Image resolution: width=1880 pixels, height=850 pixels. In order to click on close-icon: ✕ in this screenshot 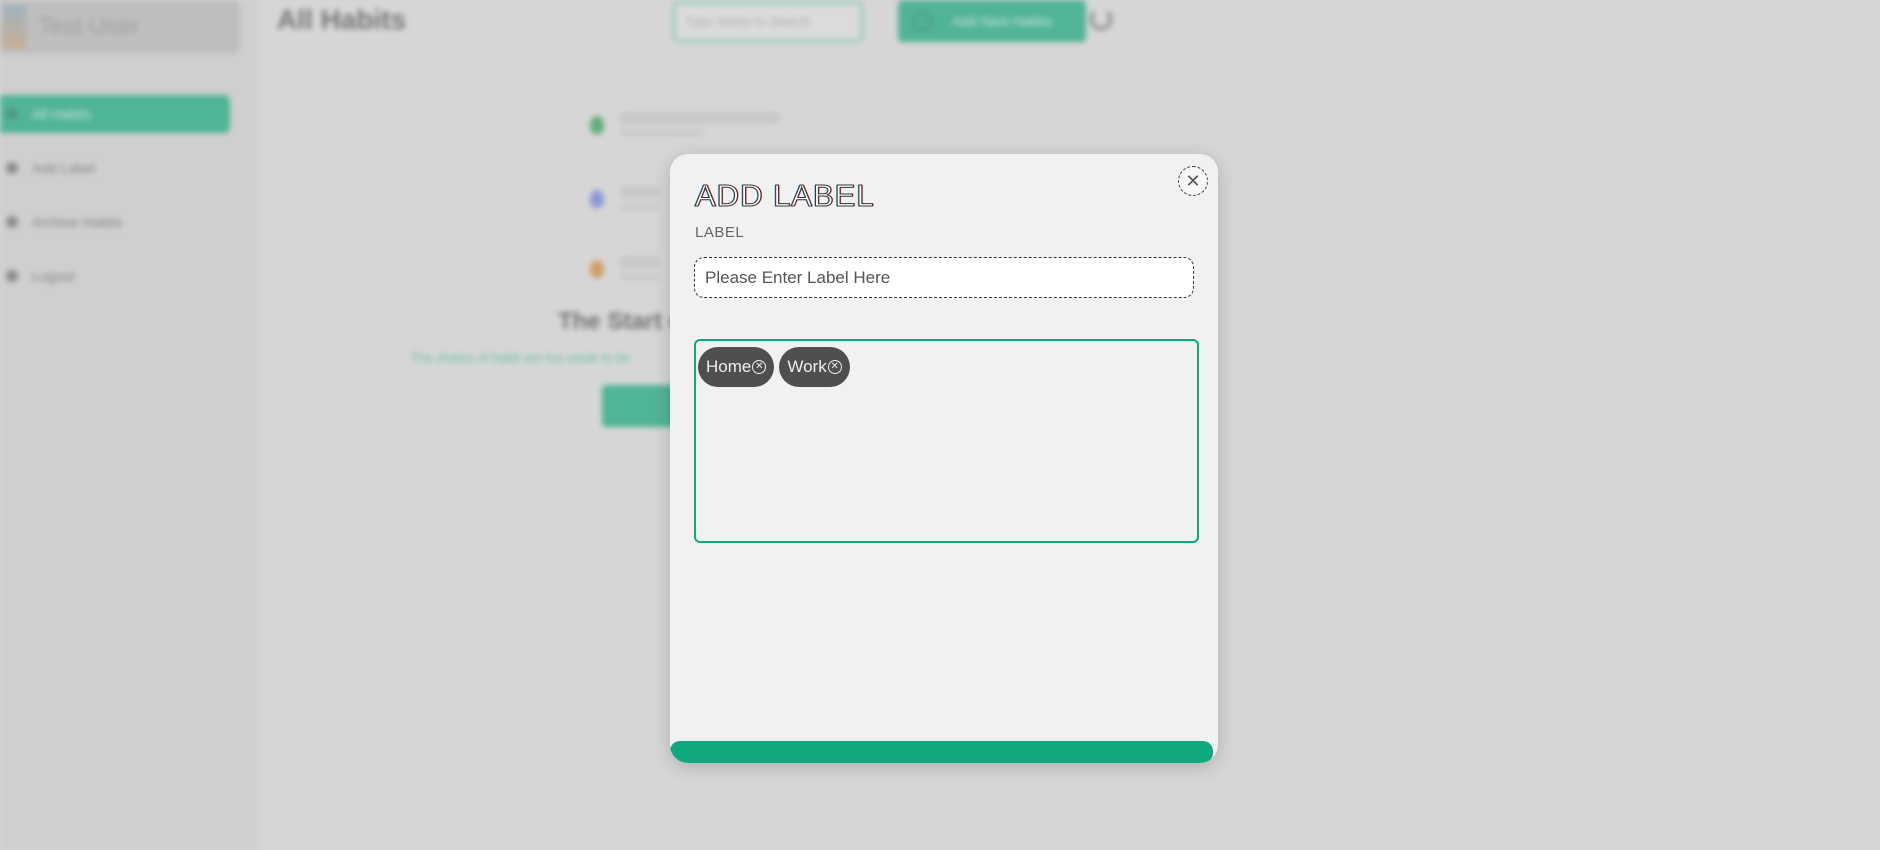, I will do `click(1193, 180)`.